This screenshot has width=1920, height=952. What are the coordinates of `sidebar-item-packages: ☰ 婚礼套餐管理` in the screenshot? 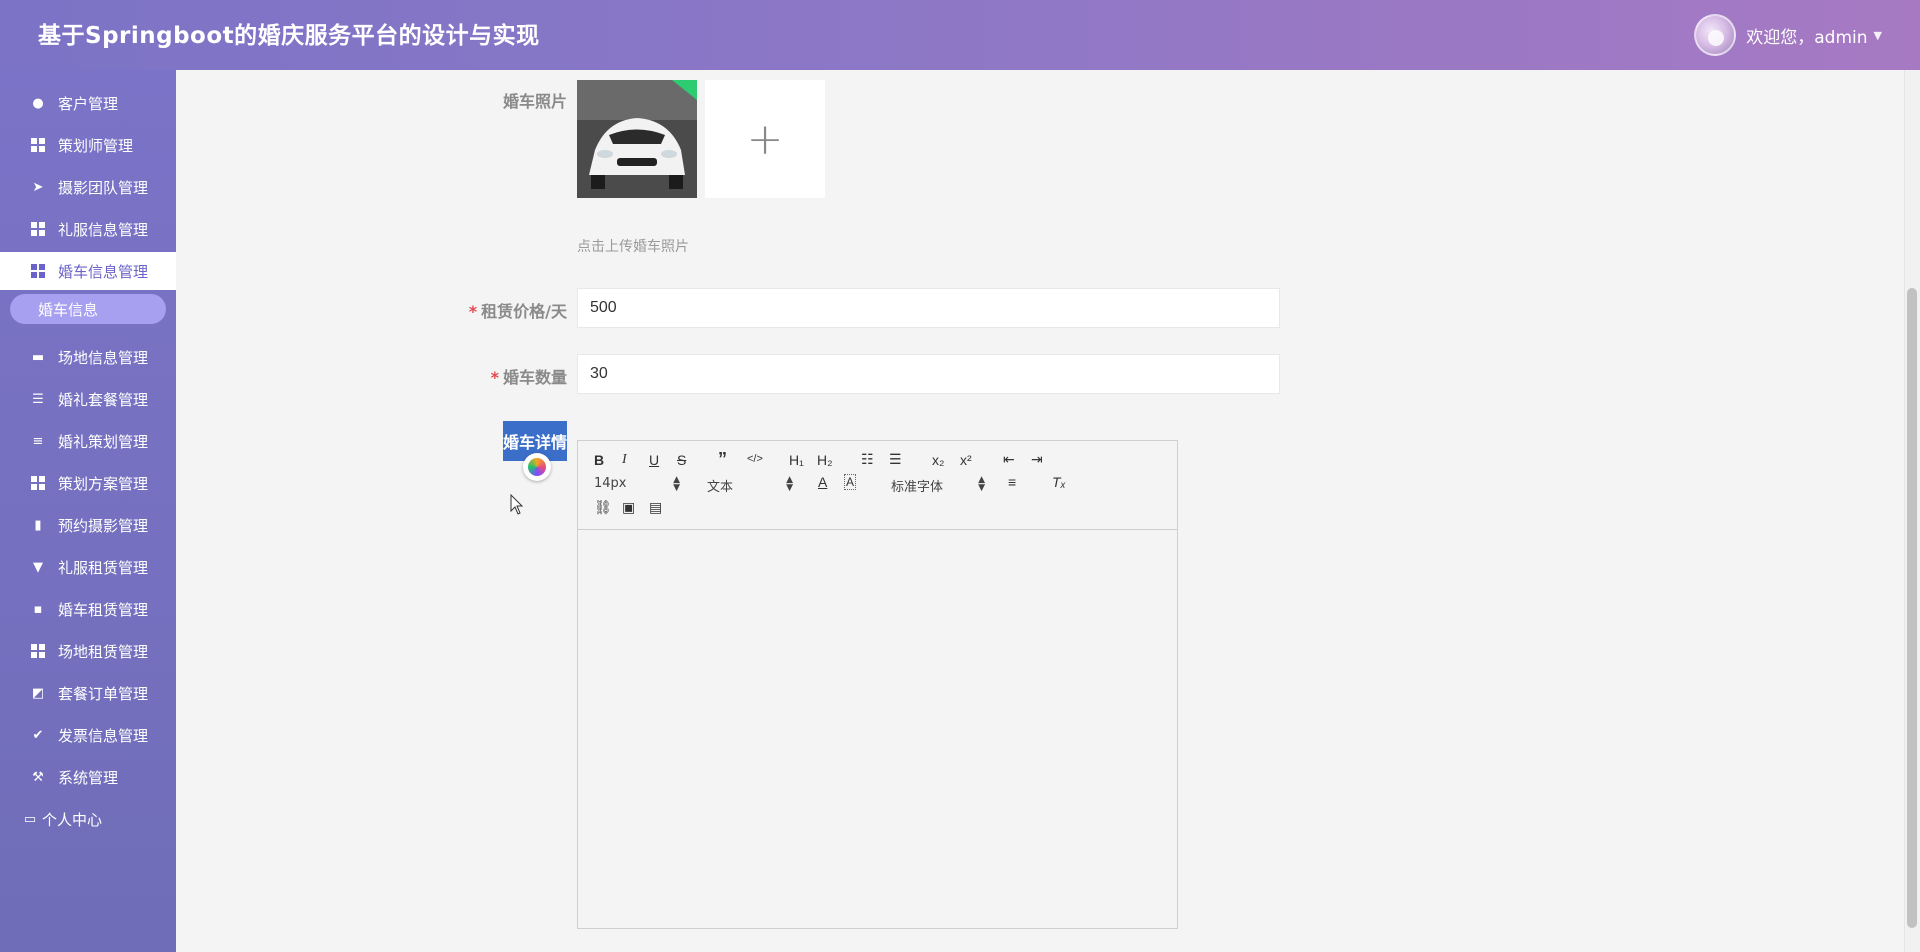 It's located at (88, 399).